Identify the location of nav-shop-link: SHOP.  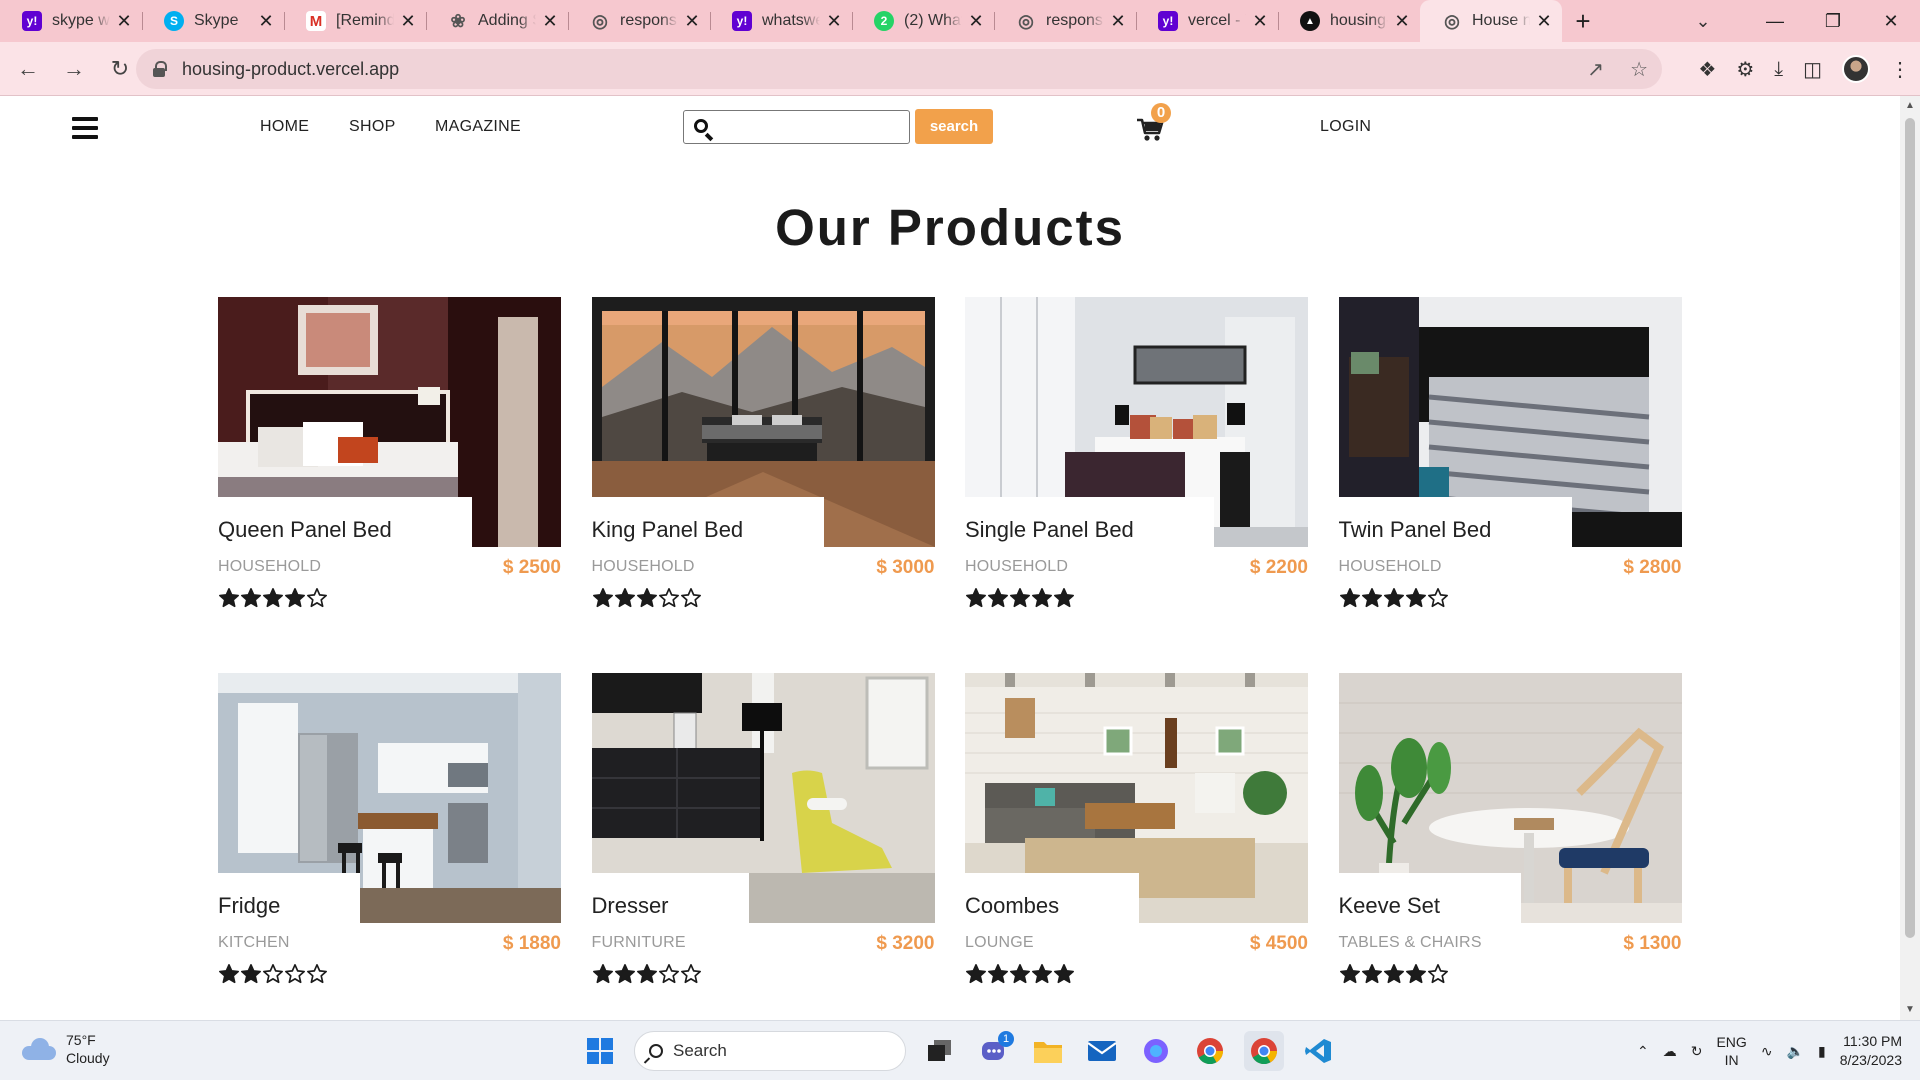
(372, 127).